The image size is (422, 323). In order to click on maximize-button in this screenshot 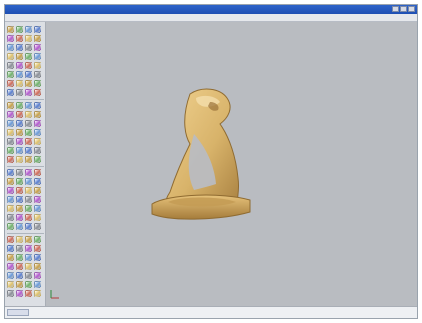, I will do `click(403, 9)`.